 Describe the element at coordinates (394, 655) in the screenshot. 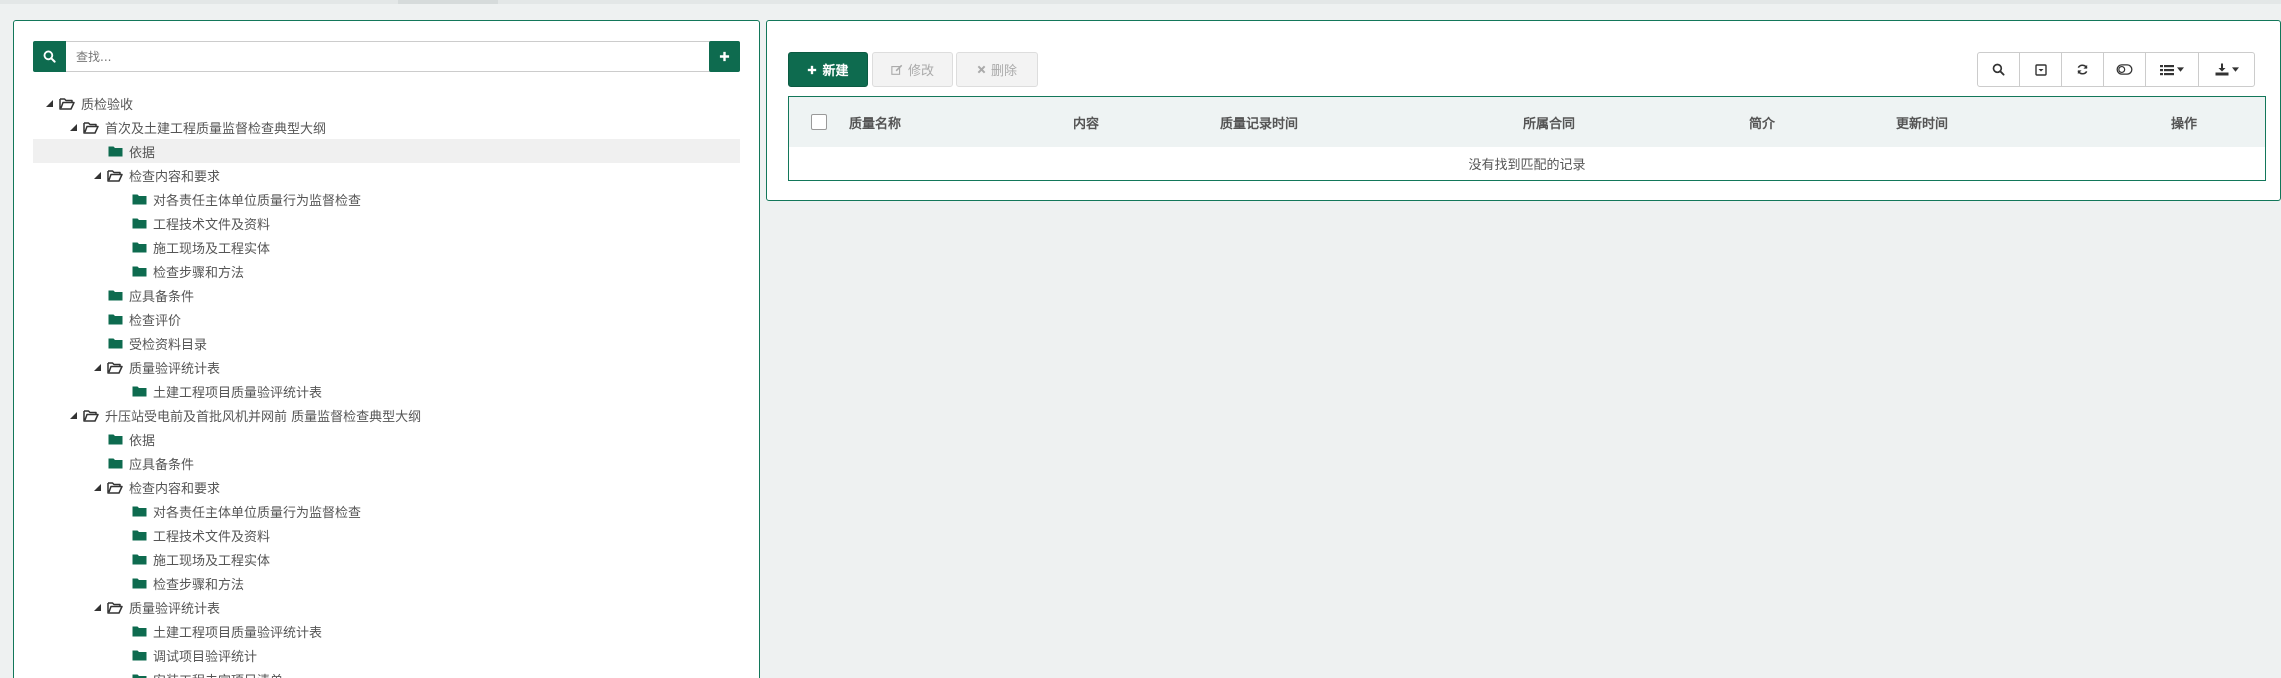

I see `tree-node: 调试项目验评统计` at that location.